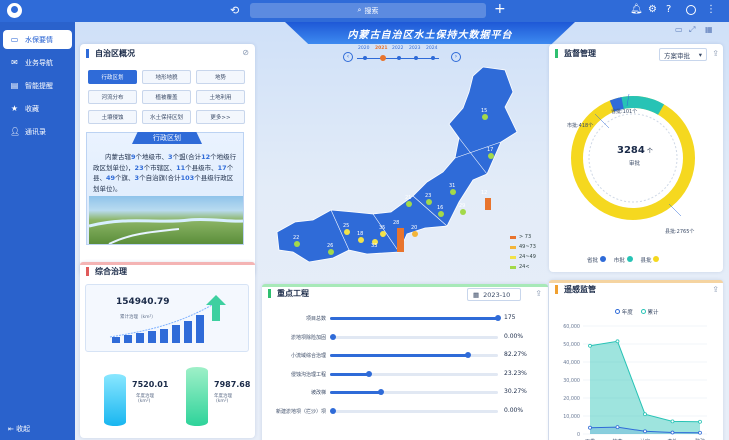  Describe the element at coordinates (414, 228) in the screenshot. I see `svg-text: 20` at that location.